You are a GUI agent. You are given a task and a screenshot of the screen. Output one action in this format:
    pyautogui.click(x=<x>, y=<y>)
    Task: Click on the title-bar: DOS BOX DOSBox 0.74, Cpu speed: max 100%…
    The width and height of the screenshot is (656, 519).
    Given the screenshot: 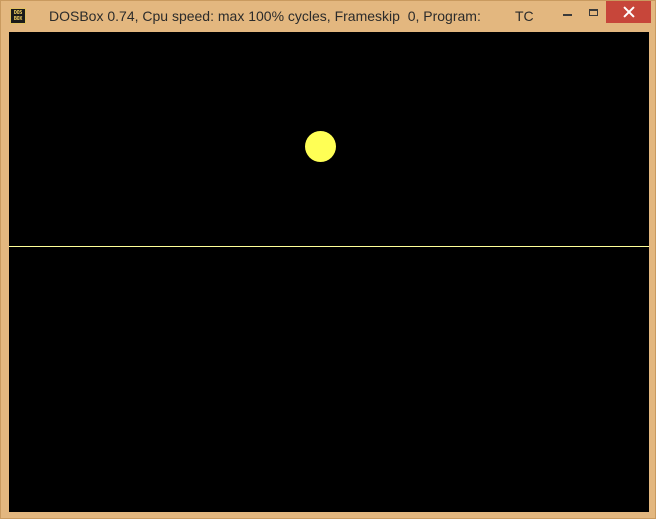 What is the action you would take?
    pyautogui.click(x=328, y=16)
    